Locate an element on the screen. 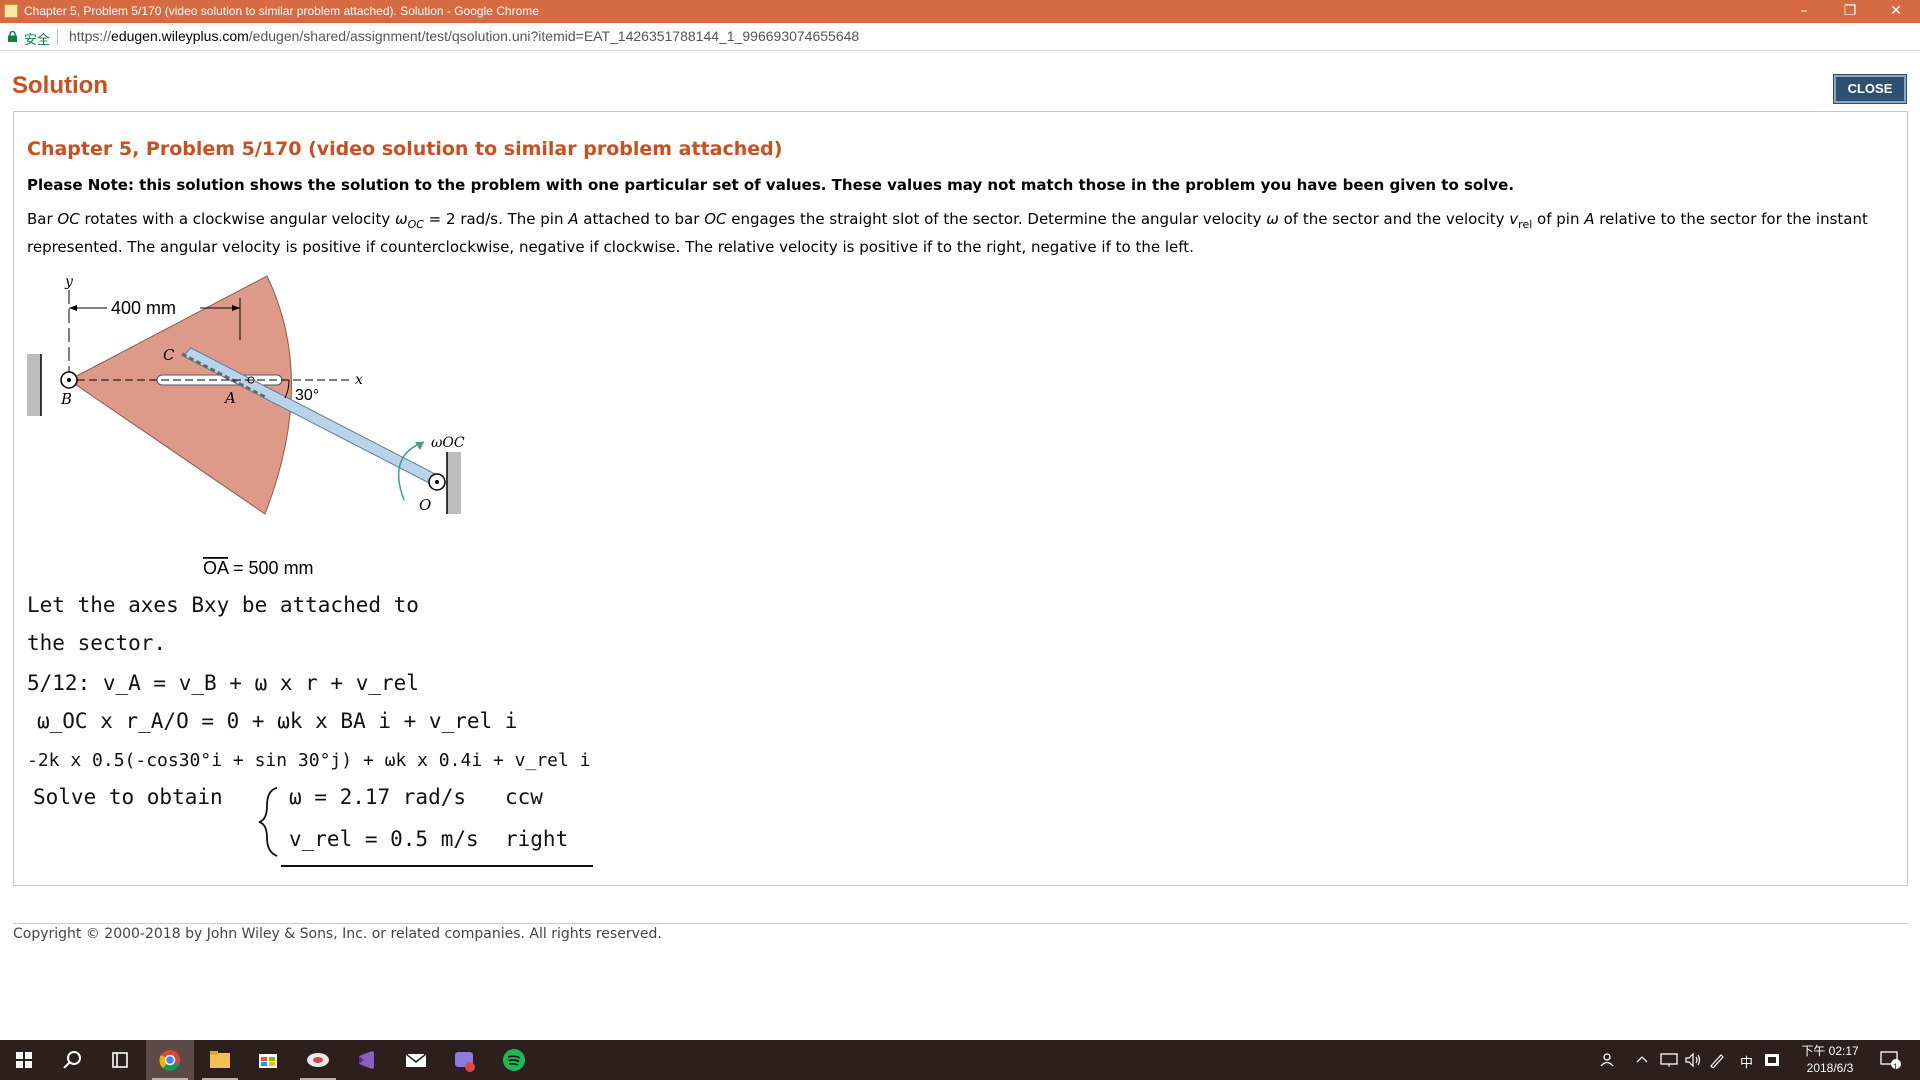 The width and height of the screenshot is (1920, 1080). mechanism-figure: y x 400 mm 30° C A B O ωOC OA = 500 mm is located at coordinates (246, 426).